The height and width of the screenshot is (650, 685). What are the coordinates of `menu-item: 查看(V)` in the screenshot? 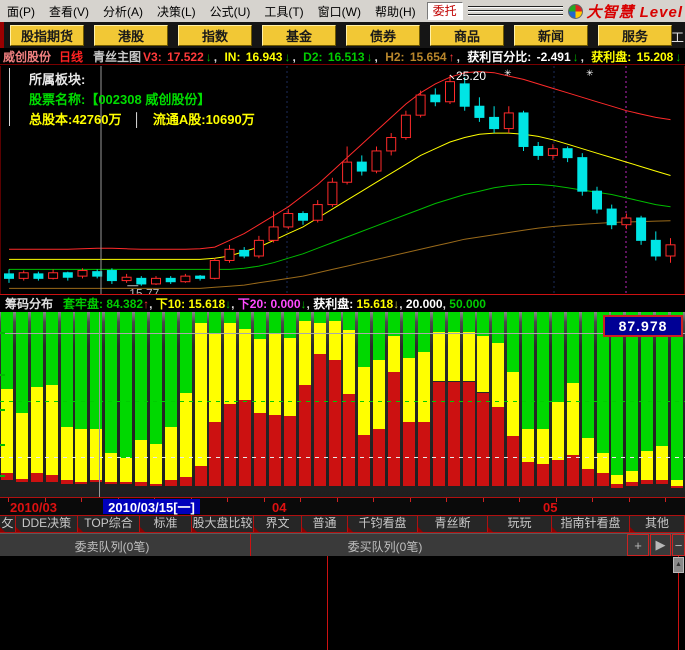 It's located at (69, 11).